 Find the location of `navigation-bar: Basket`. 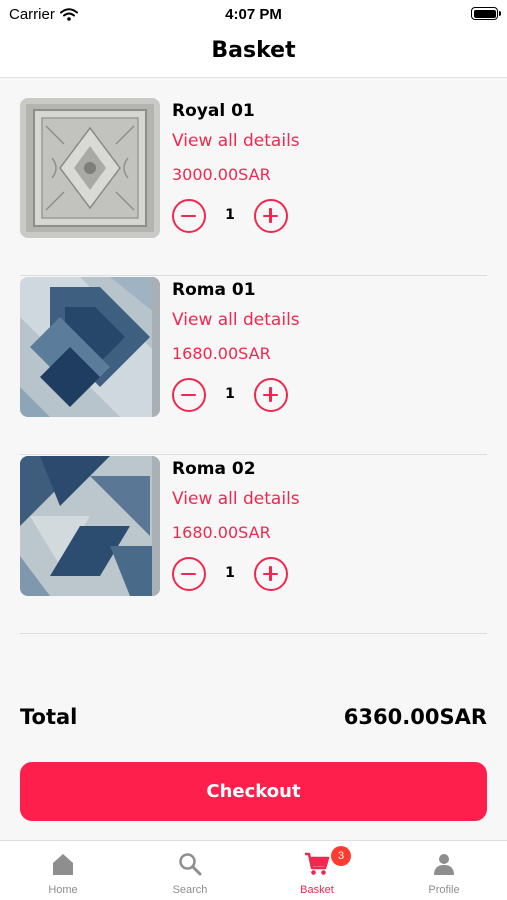

navigation-bar: Basket is located at coordinates (253, 54).